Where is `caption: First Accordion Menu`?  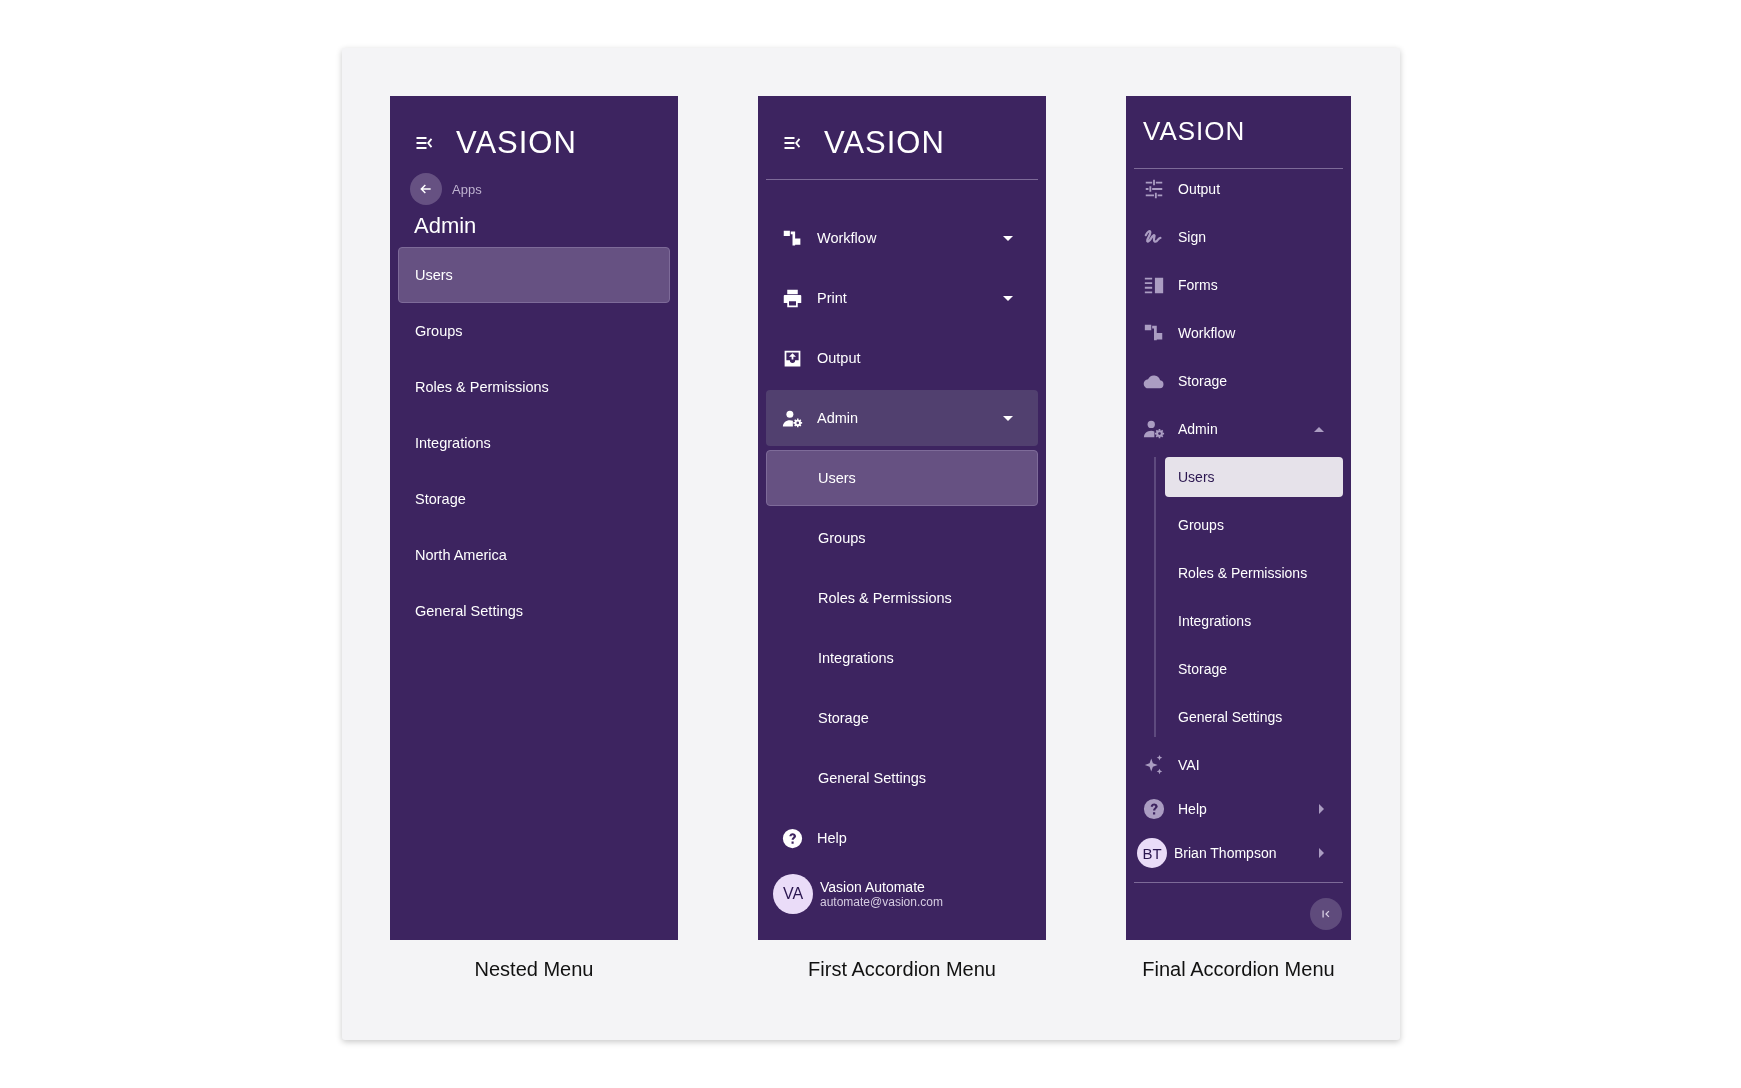
caption: First Accordion Menu is located at coordinates (902, 969).